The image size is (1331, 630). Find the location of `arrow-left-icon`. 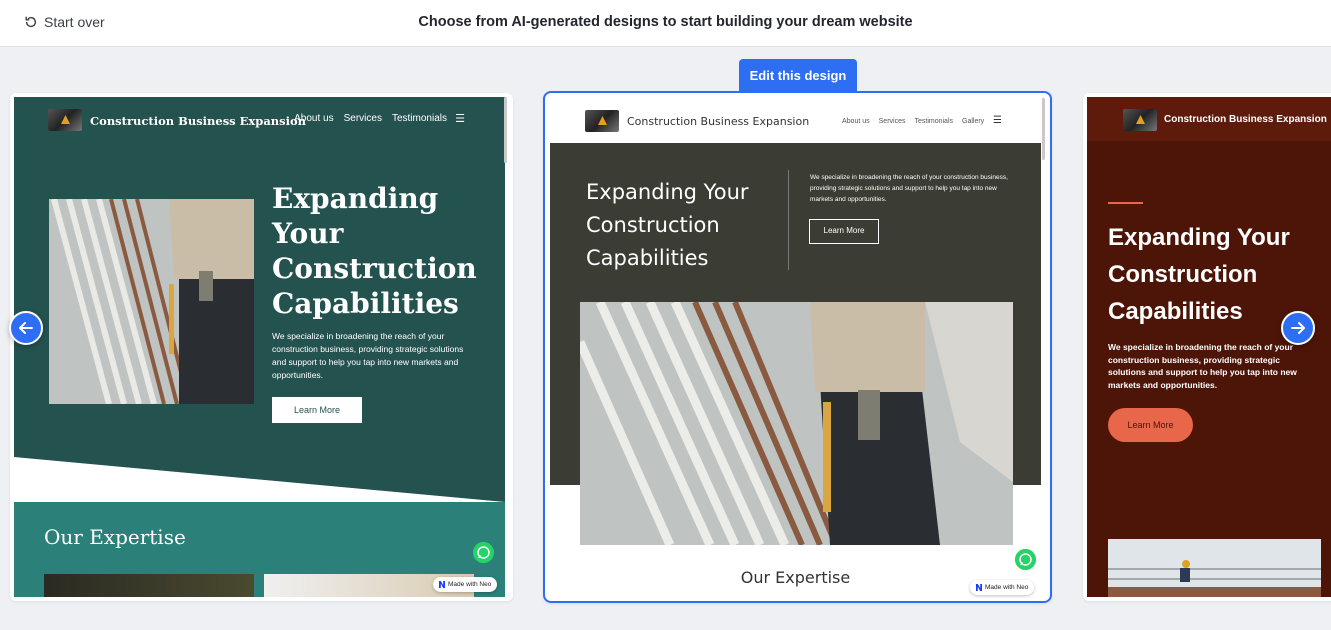

arrow-left-icon is located at coordinates (26, 328).